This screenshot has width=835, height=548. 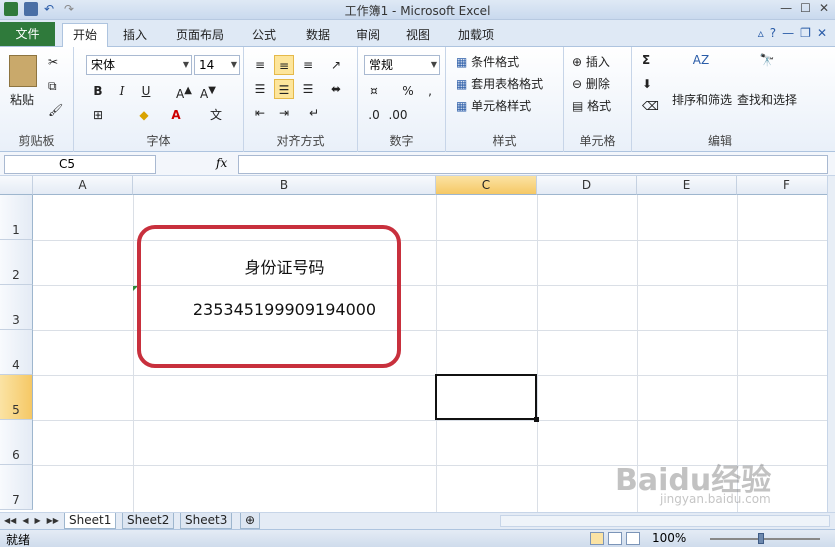 What do you see at coordinates (398, 115) in the screenshot?
I see `decrease-decimal-icon: .00` at bounding box center [398, 115].